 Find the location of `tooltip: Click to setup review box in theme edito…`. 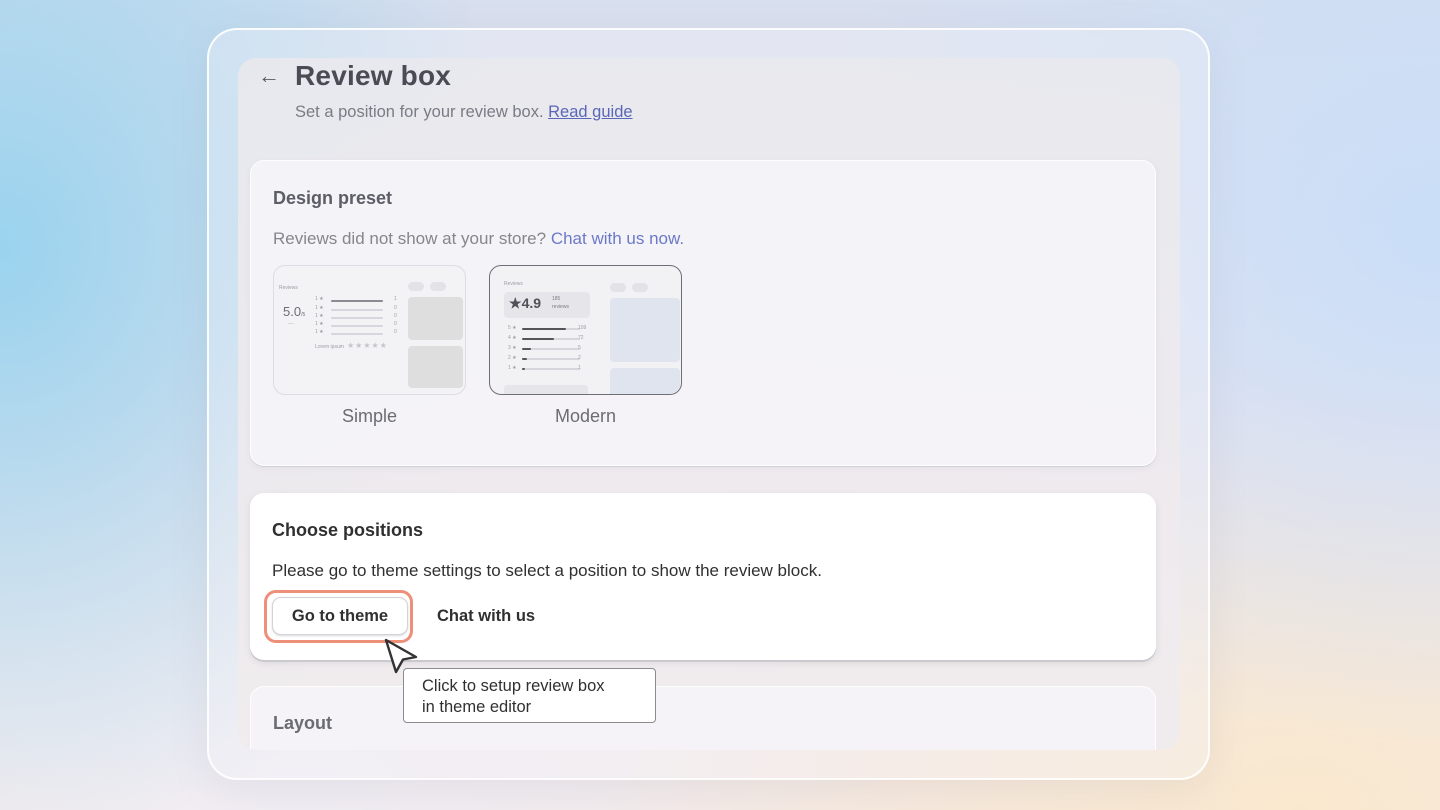

tooltip: Click to setup review box in theme edito… is located at coordinates (529, 695).